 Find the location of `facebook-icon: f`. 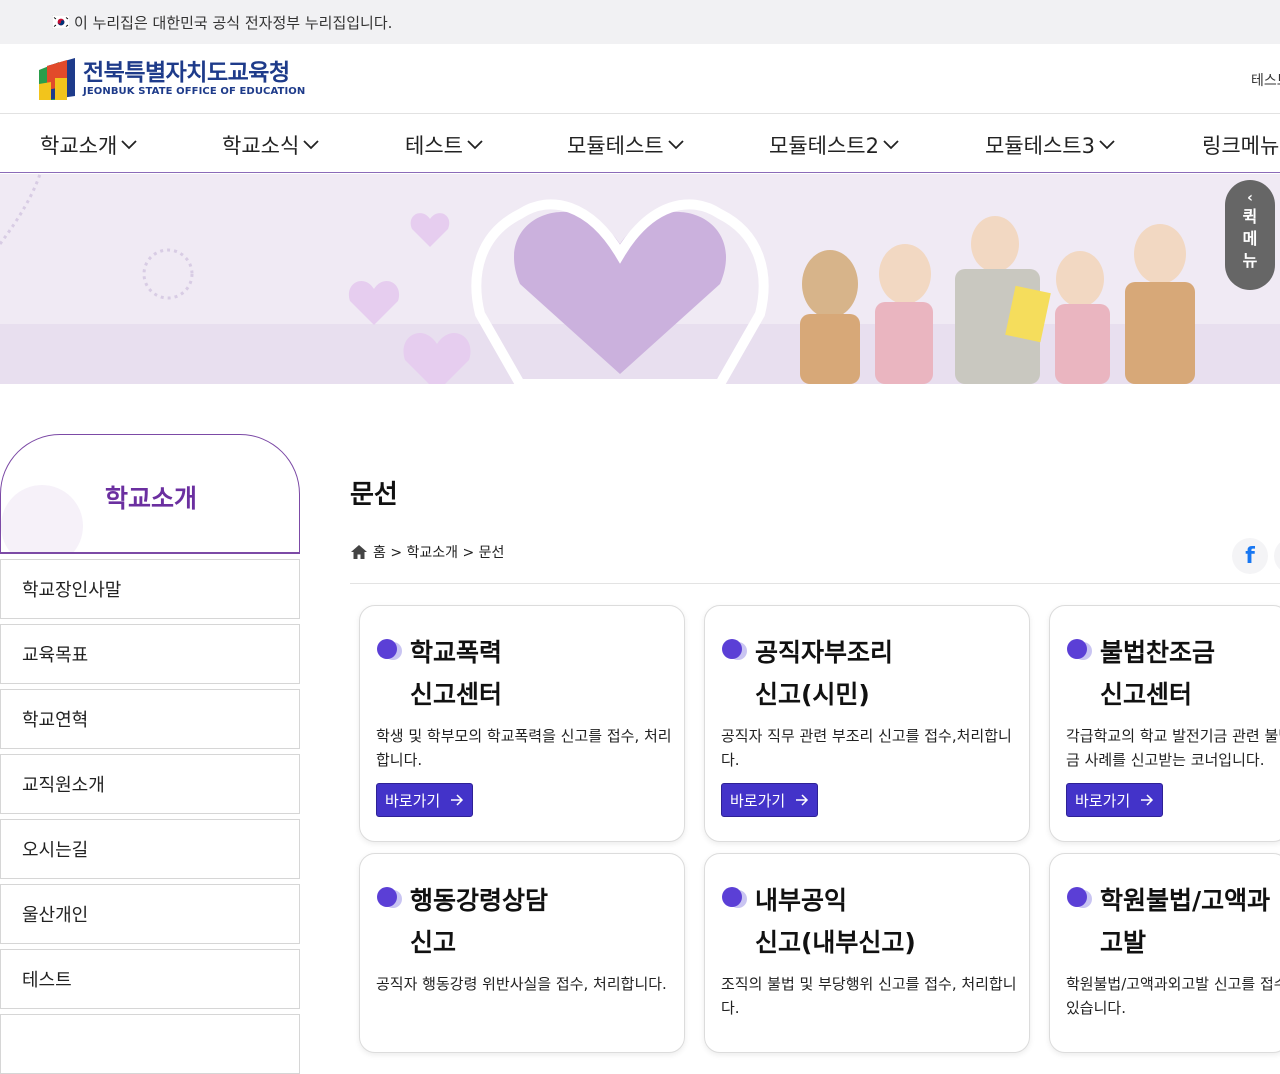

facebook-icon: f is located at coordinates (1250, 556).